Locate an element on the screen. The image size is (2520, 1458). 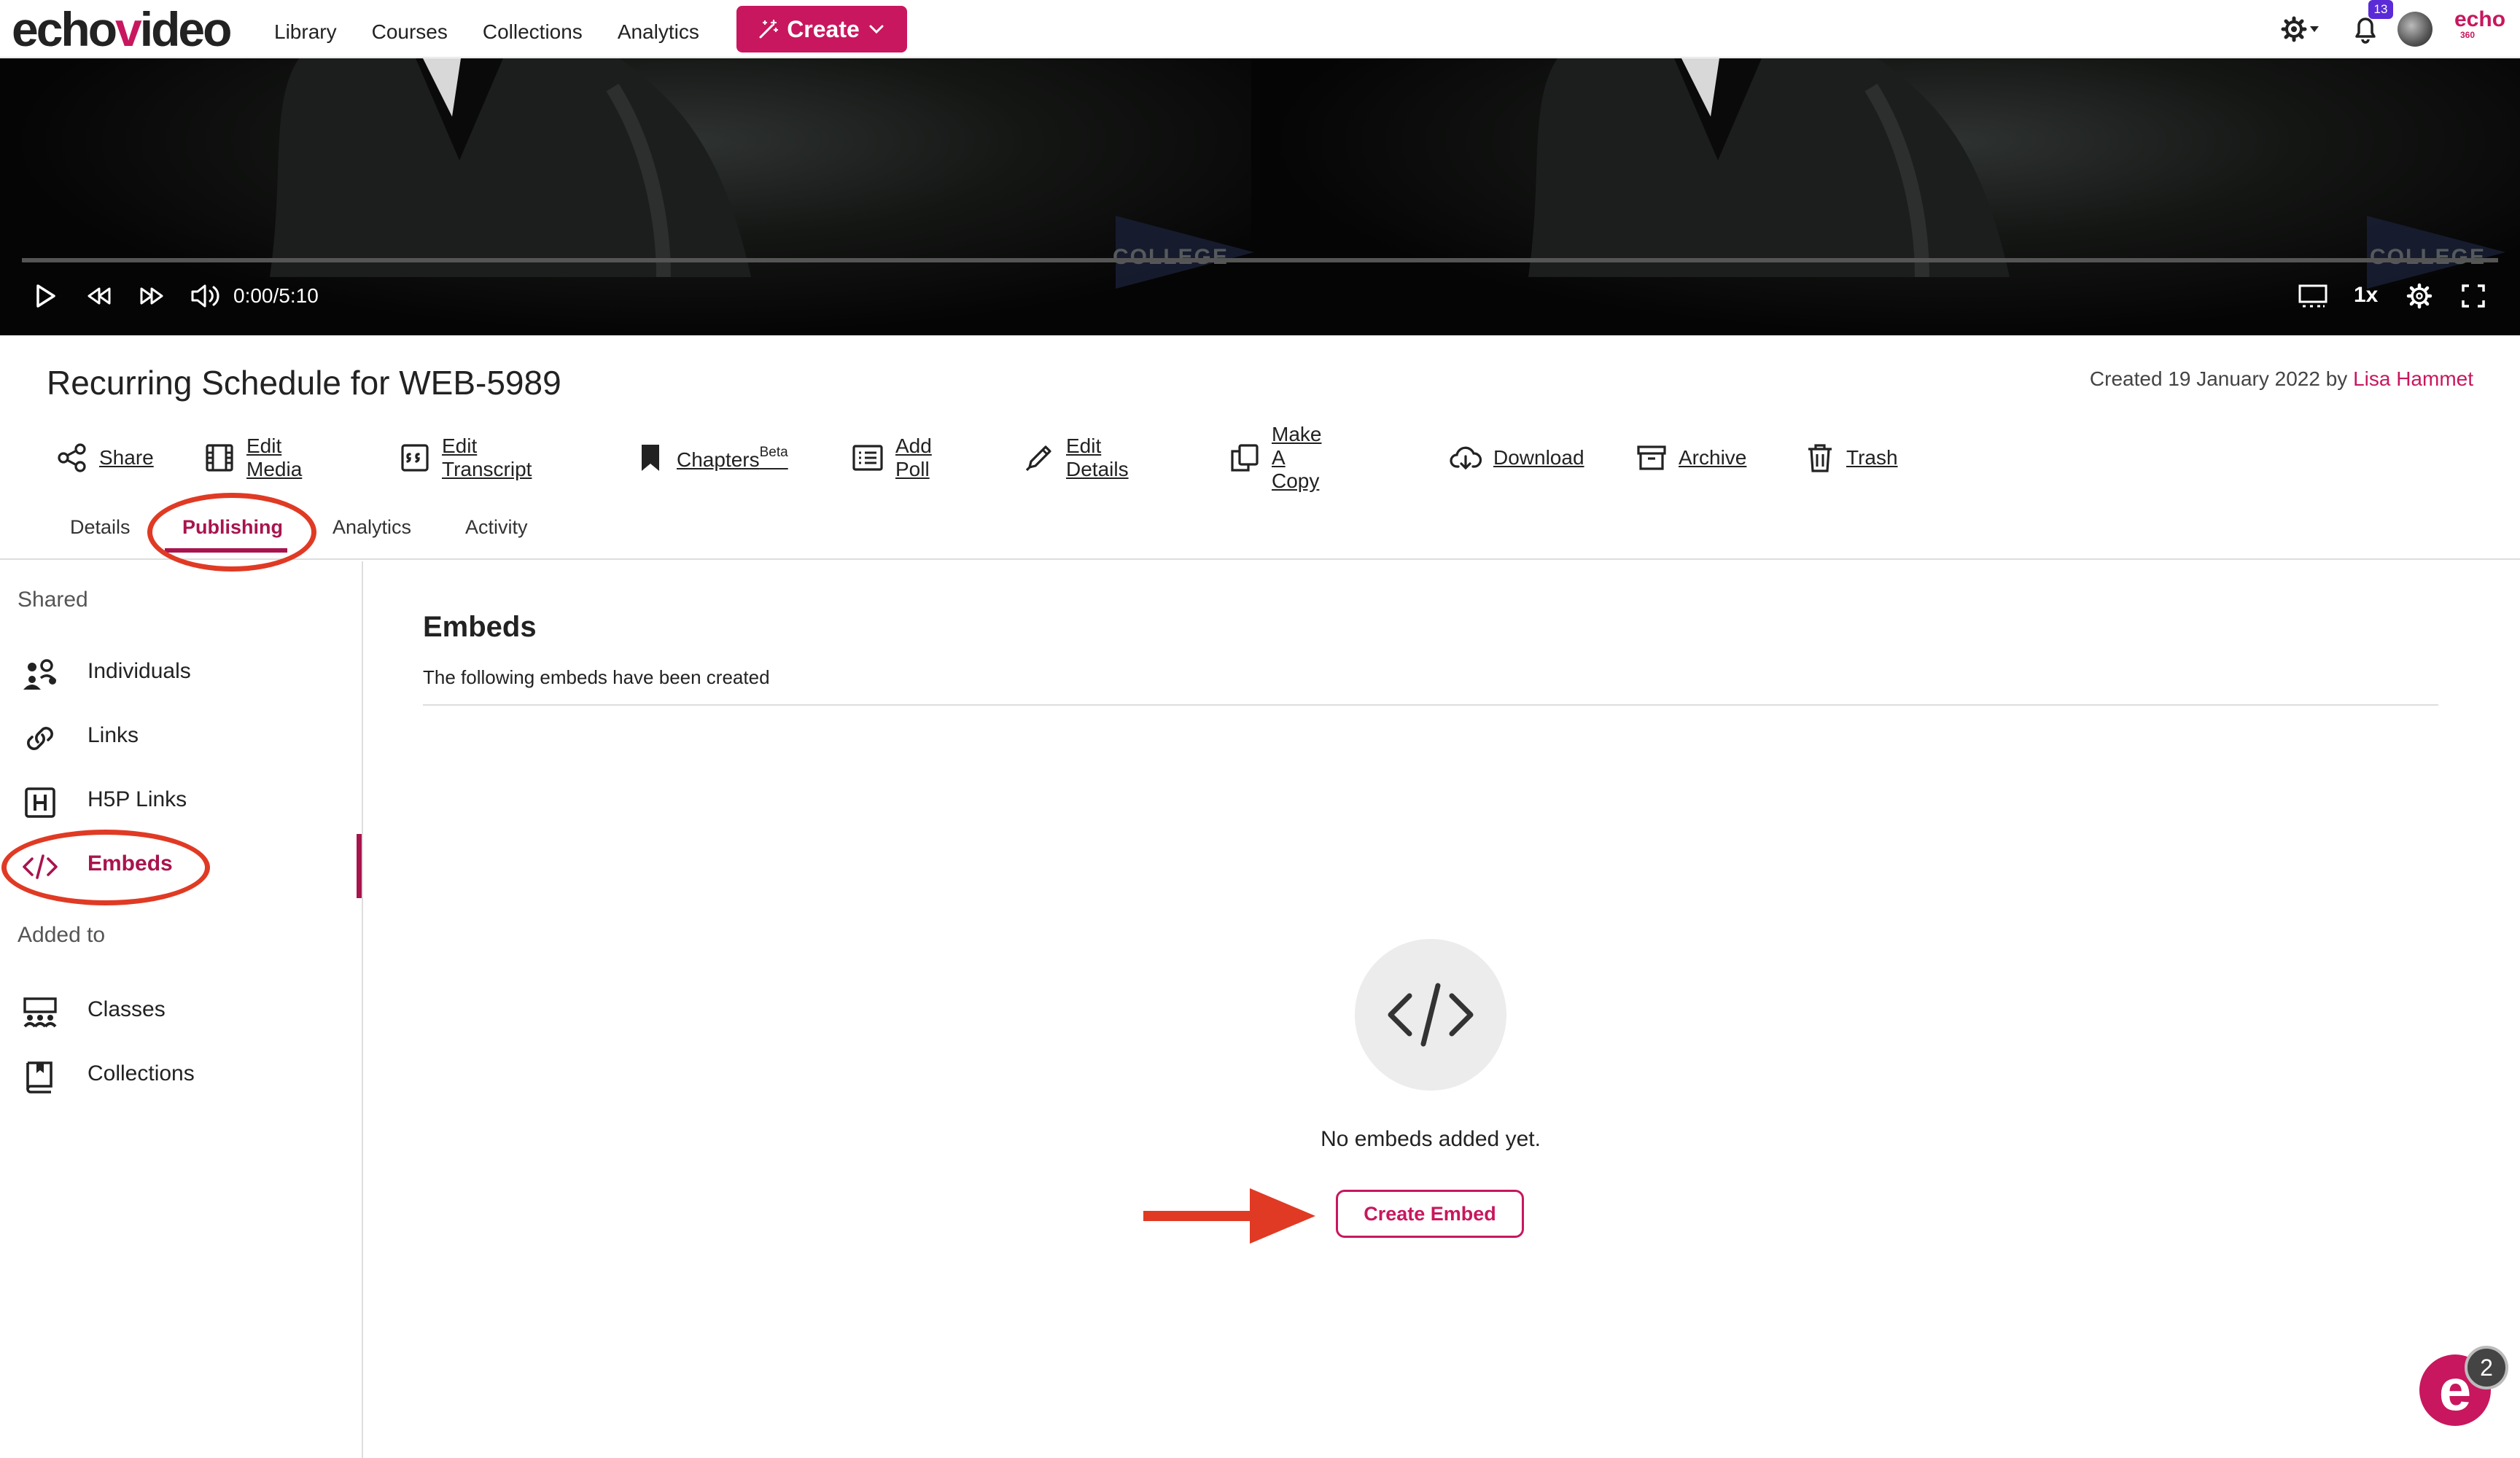
chapters-label-text: Chapters is located at coordinates (718, 459).